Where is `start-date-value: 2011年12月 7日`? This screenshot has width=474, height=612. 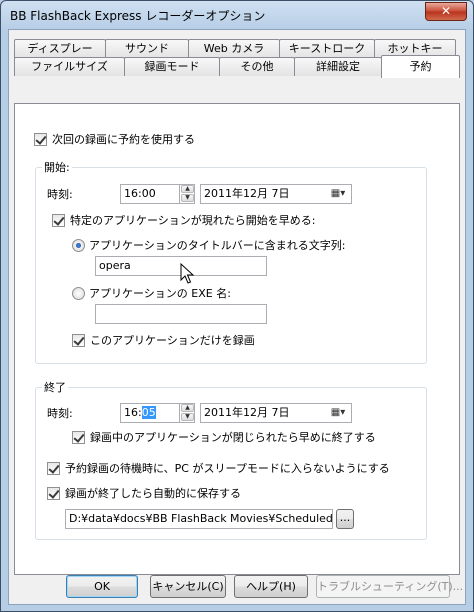 start-date-value: 2011年12月 7日 is located at coordinates (247, 193).